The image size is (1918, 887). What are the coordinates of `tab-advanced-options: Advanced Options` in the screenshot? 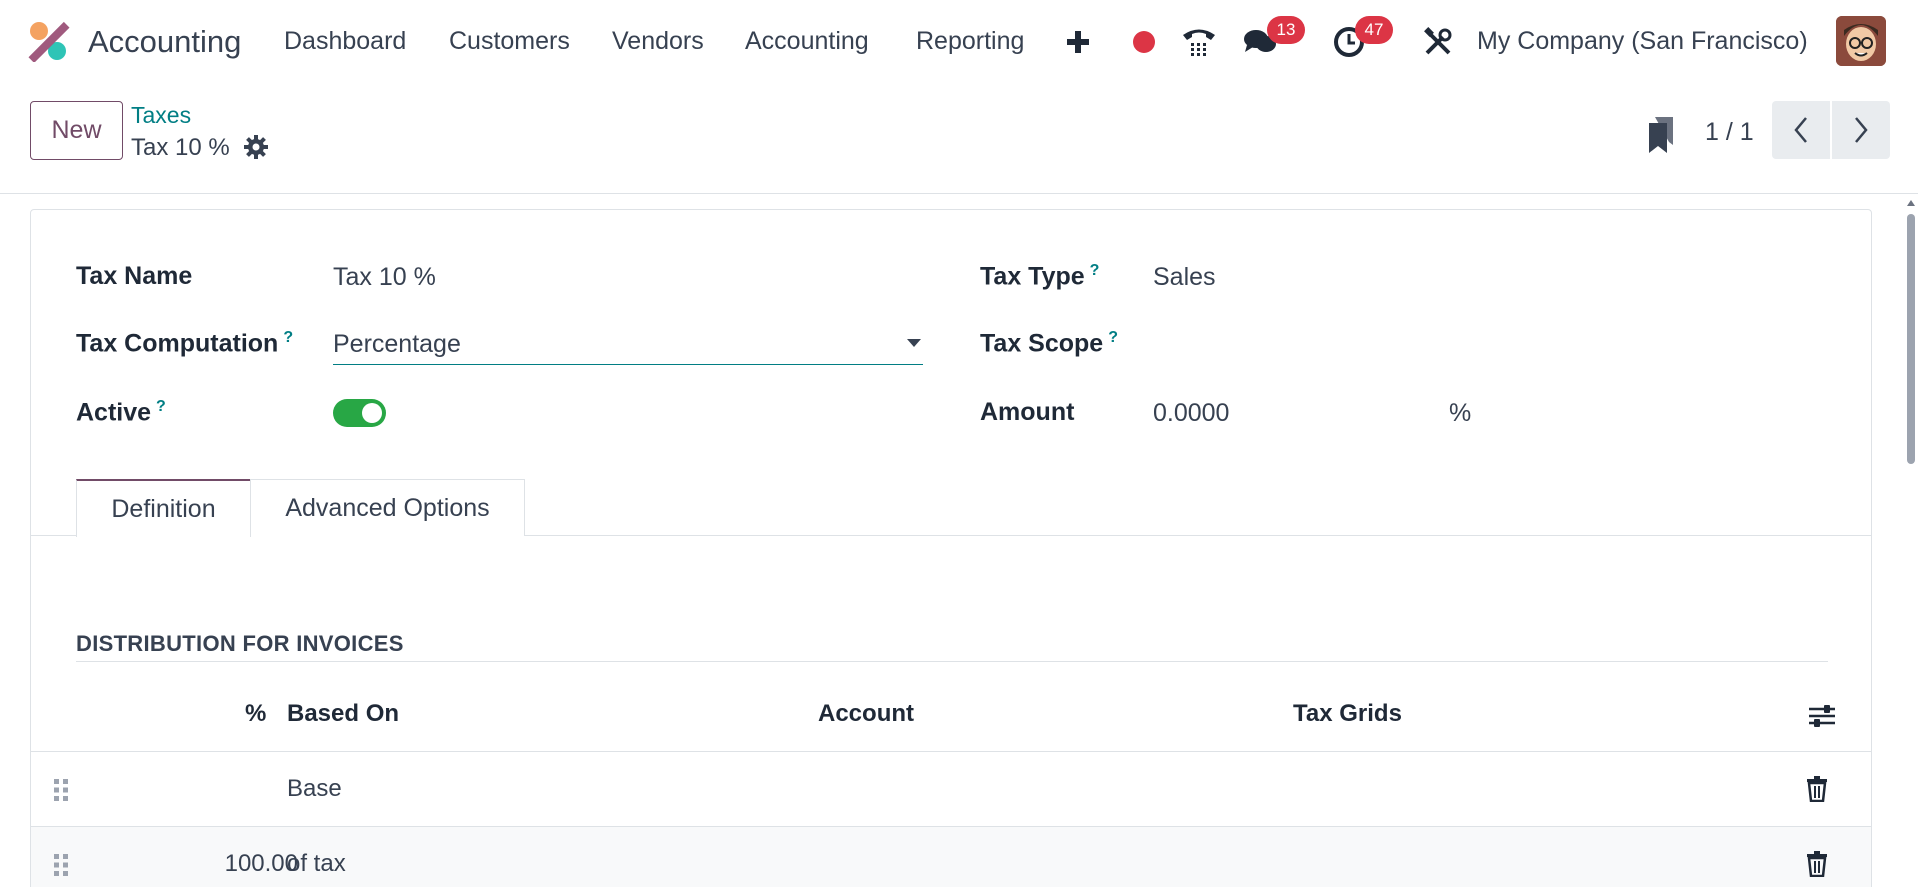 It's located at (387, 507).